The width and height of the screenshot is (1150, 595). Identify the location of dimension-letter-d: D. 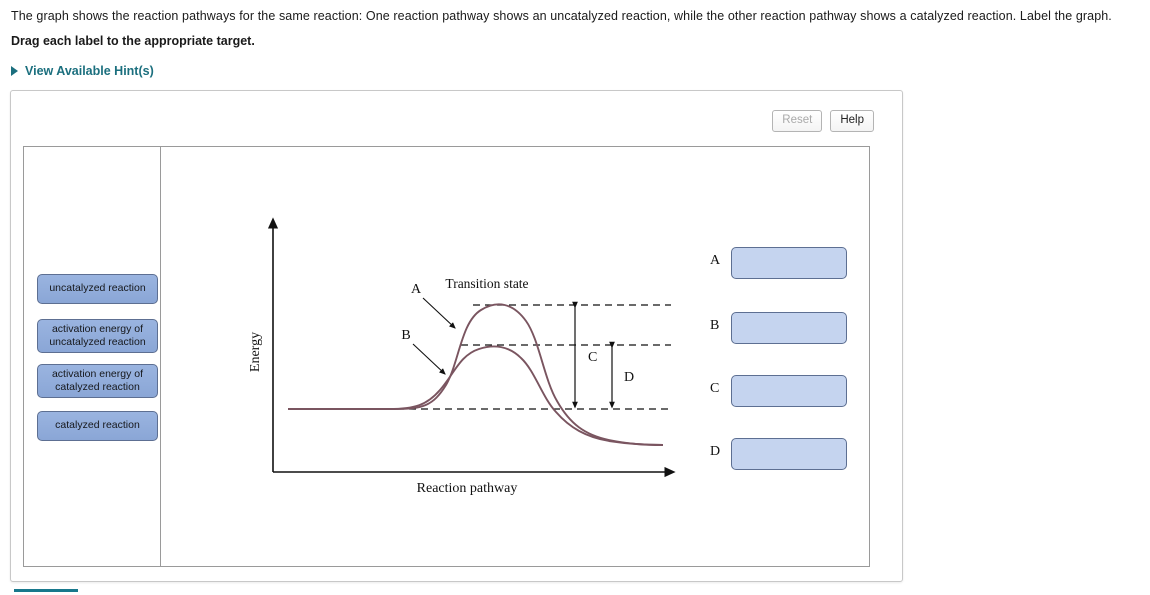
(629, 377).